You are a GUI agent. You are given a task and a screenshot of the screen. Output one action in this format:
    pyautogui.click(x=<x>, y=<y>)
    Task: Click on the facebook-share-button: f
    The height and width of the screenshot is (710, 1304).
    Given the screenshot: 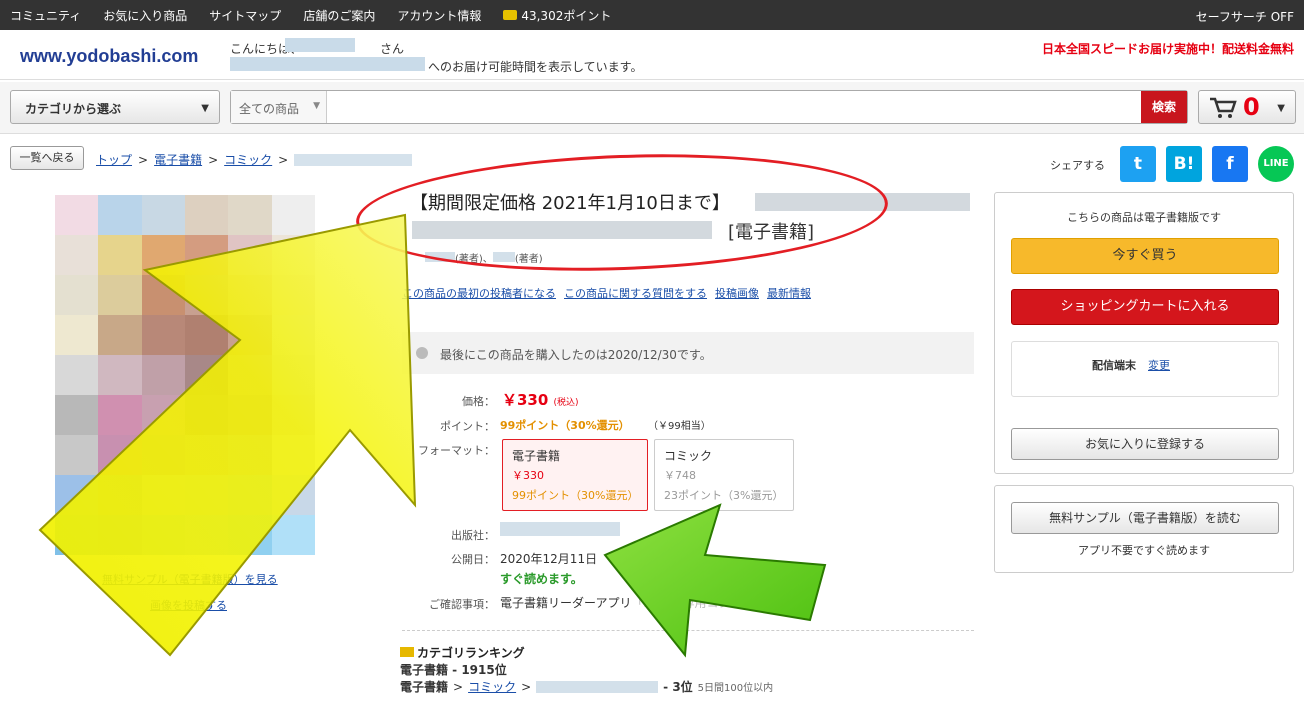 What is the action you would take?
    pyautogui.click(x=1230, y=164)
    